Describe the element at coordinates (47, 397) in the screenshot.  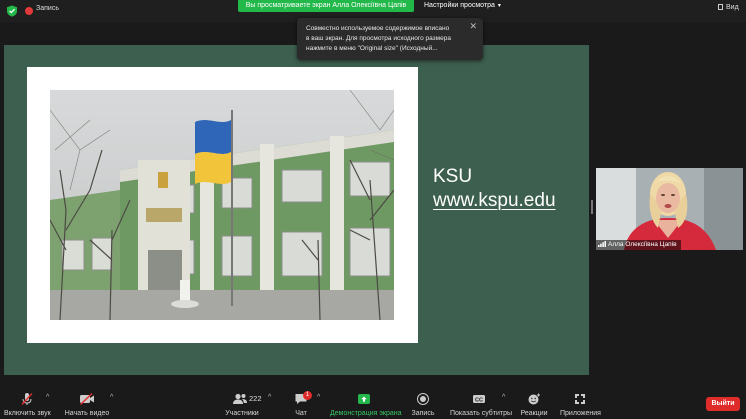
I see `audio-options-chevron-up-icon: ^` at that location.